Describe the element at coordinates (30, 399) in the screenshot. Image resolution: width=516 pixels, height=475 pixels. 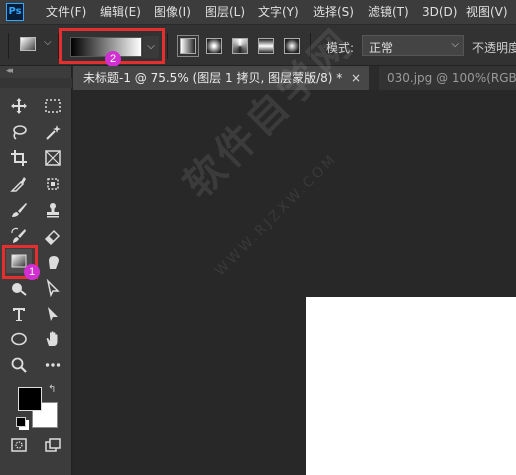
I see `foreground-color-swatch` at that location.